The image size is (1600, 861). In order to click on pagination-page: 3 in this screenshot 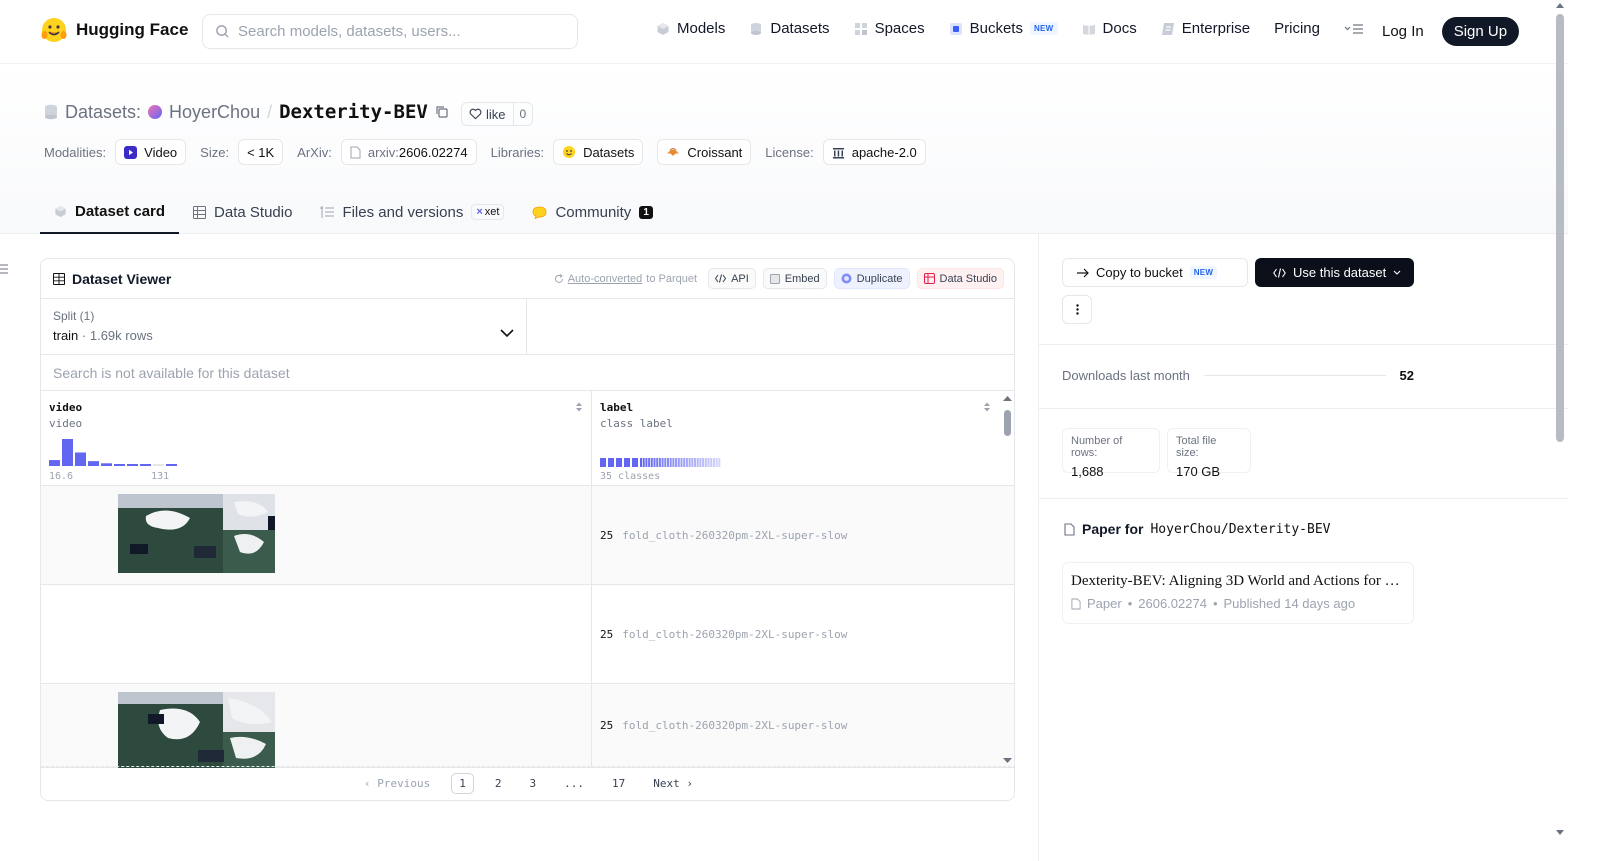, I will do `click(532, 783)`.